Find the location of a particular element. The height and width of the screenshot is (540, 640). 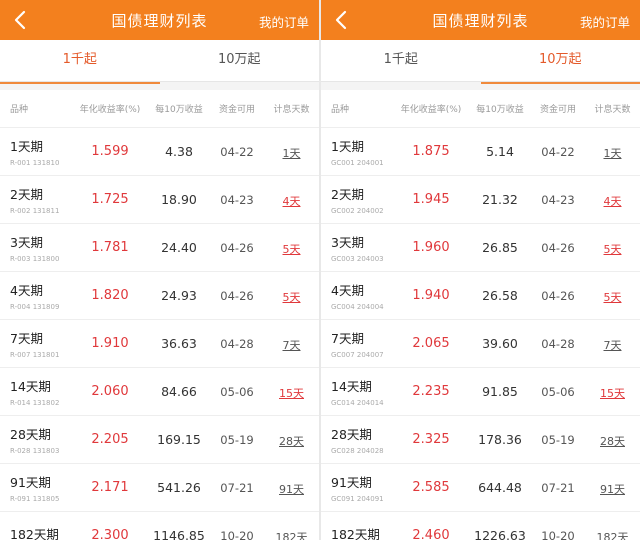

annual-rate: 2.171 is located at coordinates (110, 487).